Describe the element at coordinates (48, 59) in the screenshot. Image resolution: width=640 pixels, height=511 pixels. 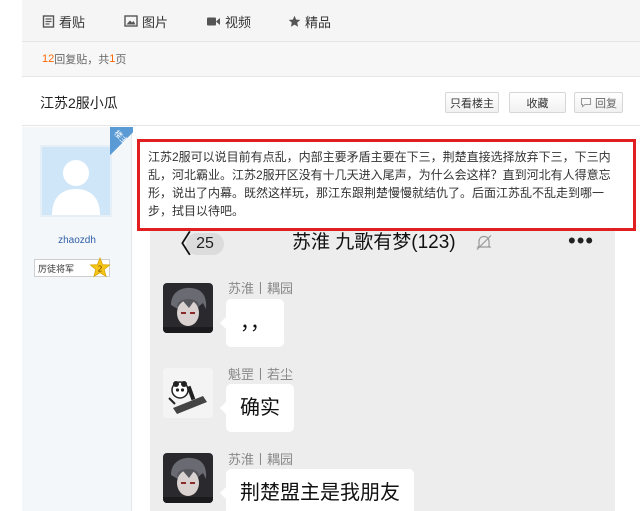
I see `reply-count: 12` at that location.